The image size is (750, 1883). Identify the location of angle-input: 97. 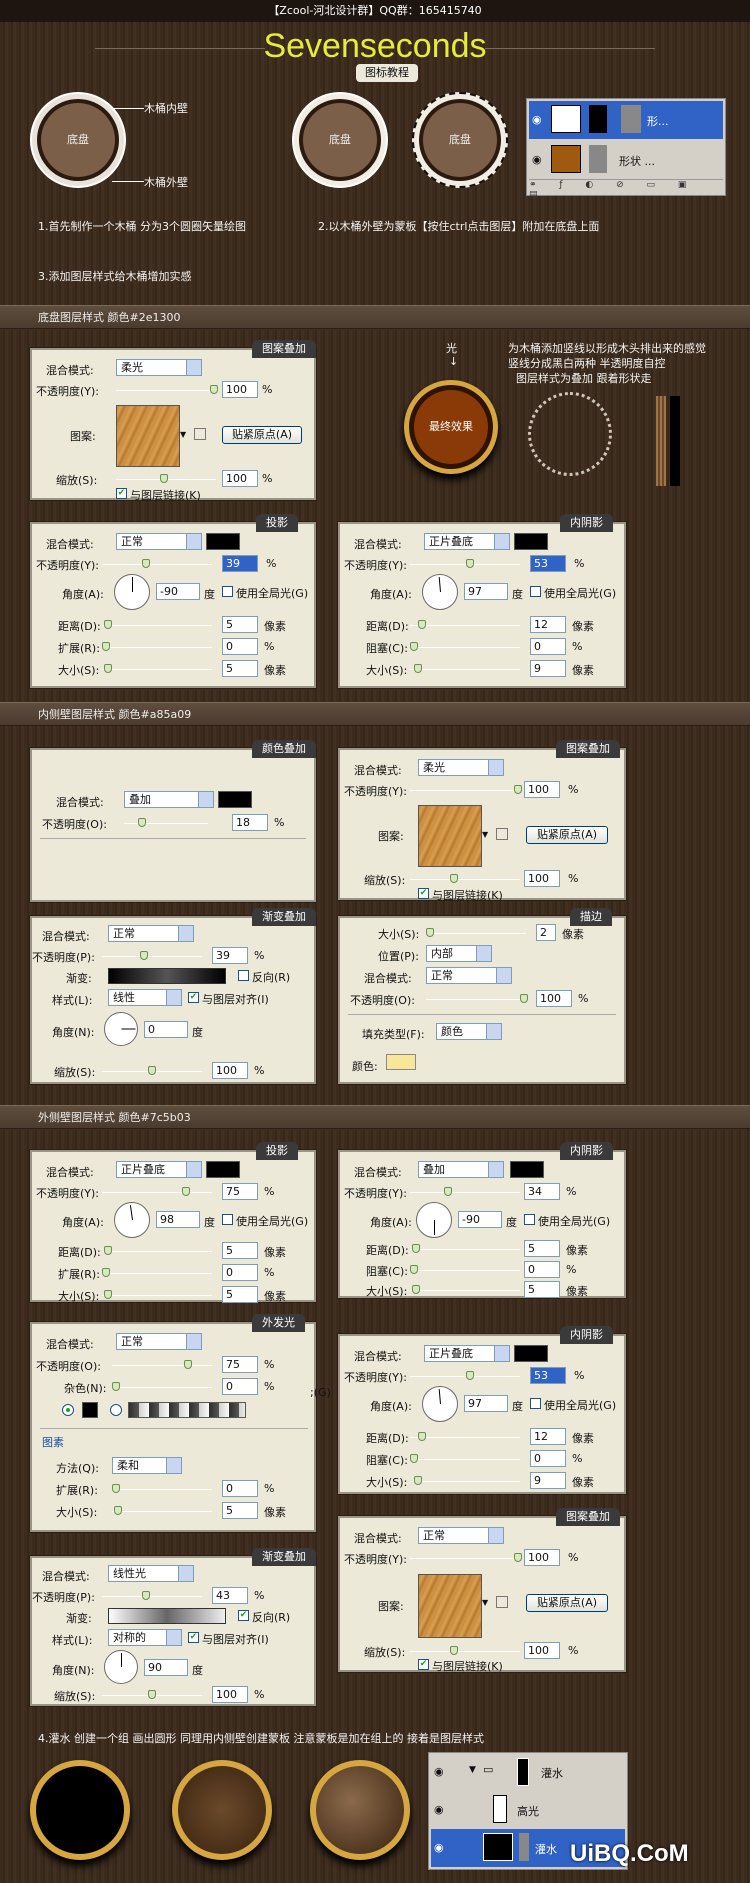
(486, 1403).